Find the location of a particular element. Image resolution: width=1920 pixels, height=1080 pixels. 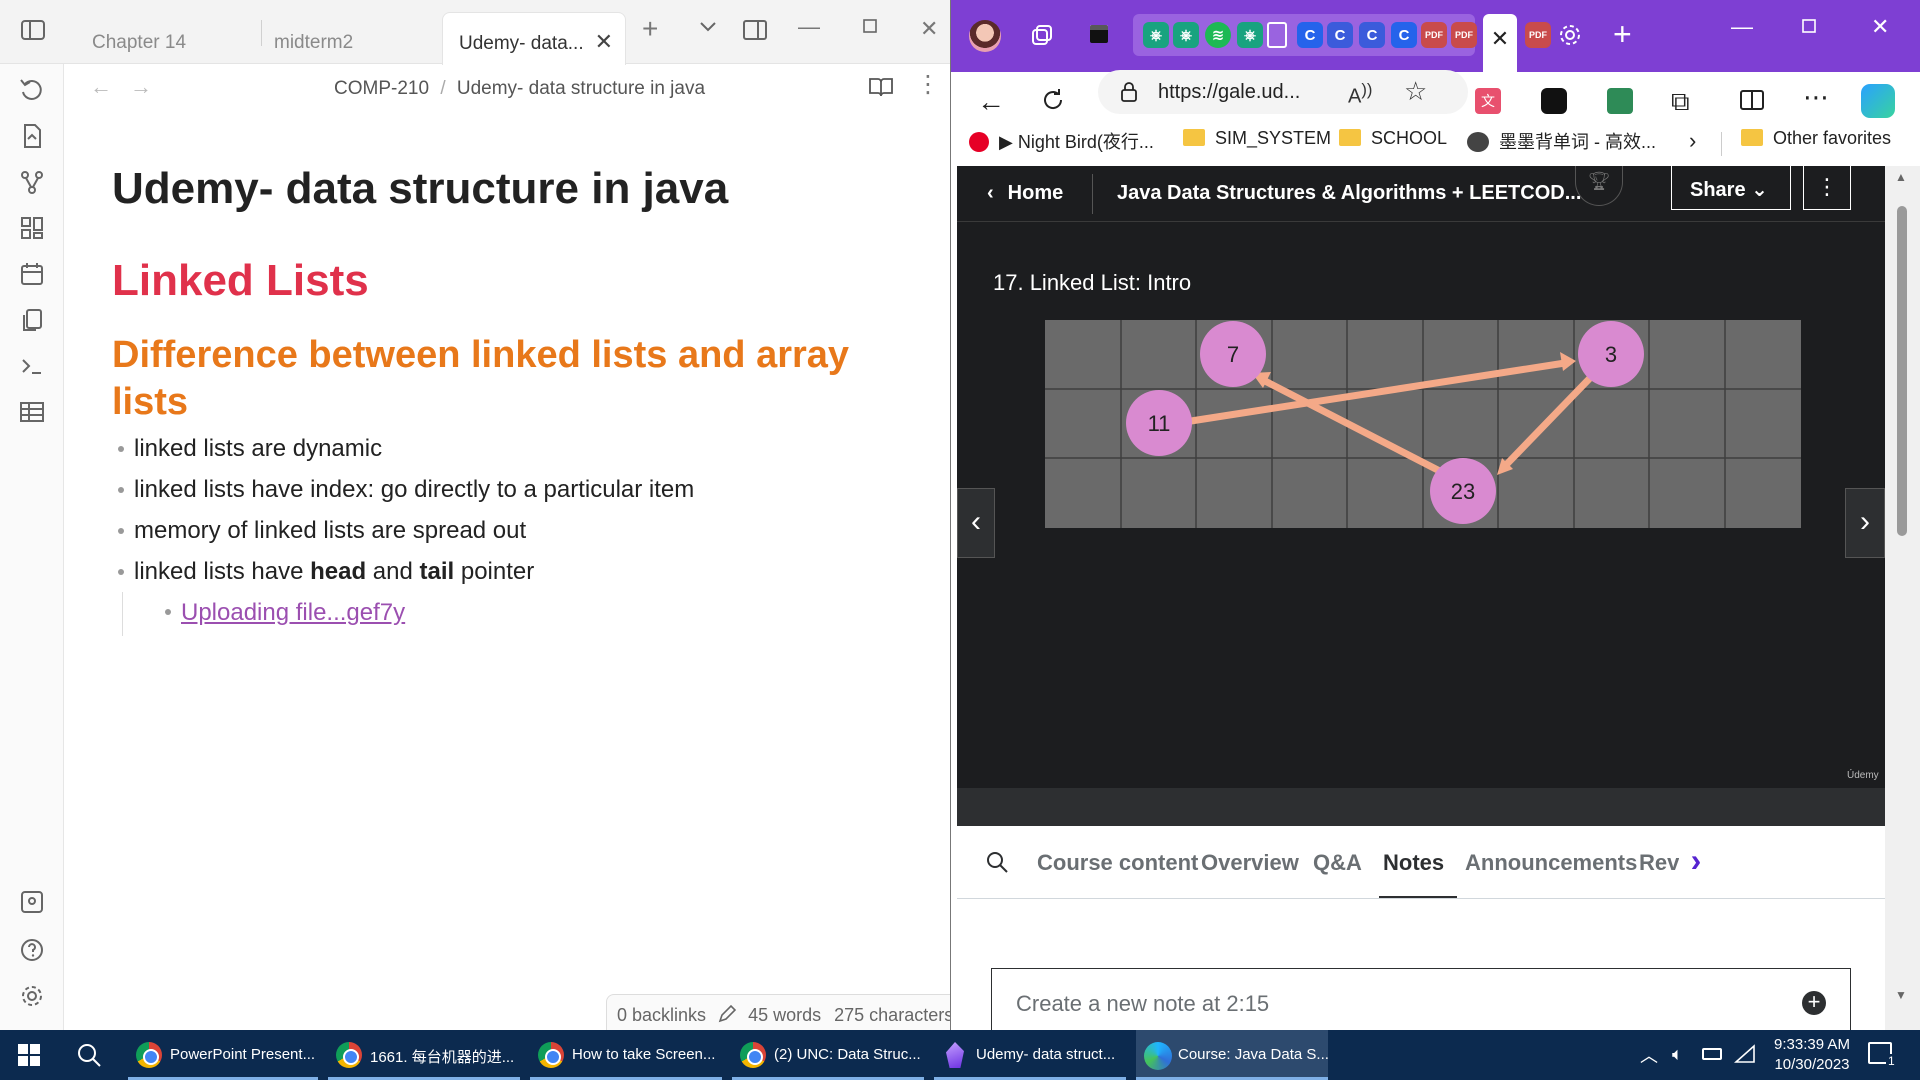

clock-date: 10/30/2023 is located at coordinates (1812, 1064).